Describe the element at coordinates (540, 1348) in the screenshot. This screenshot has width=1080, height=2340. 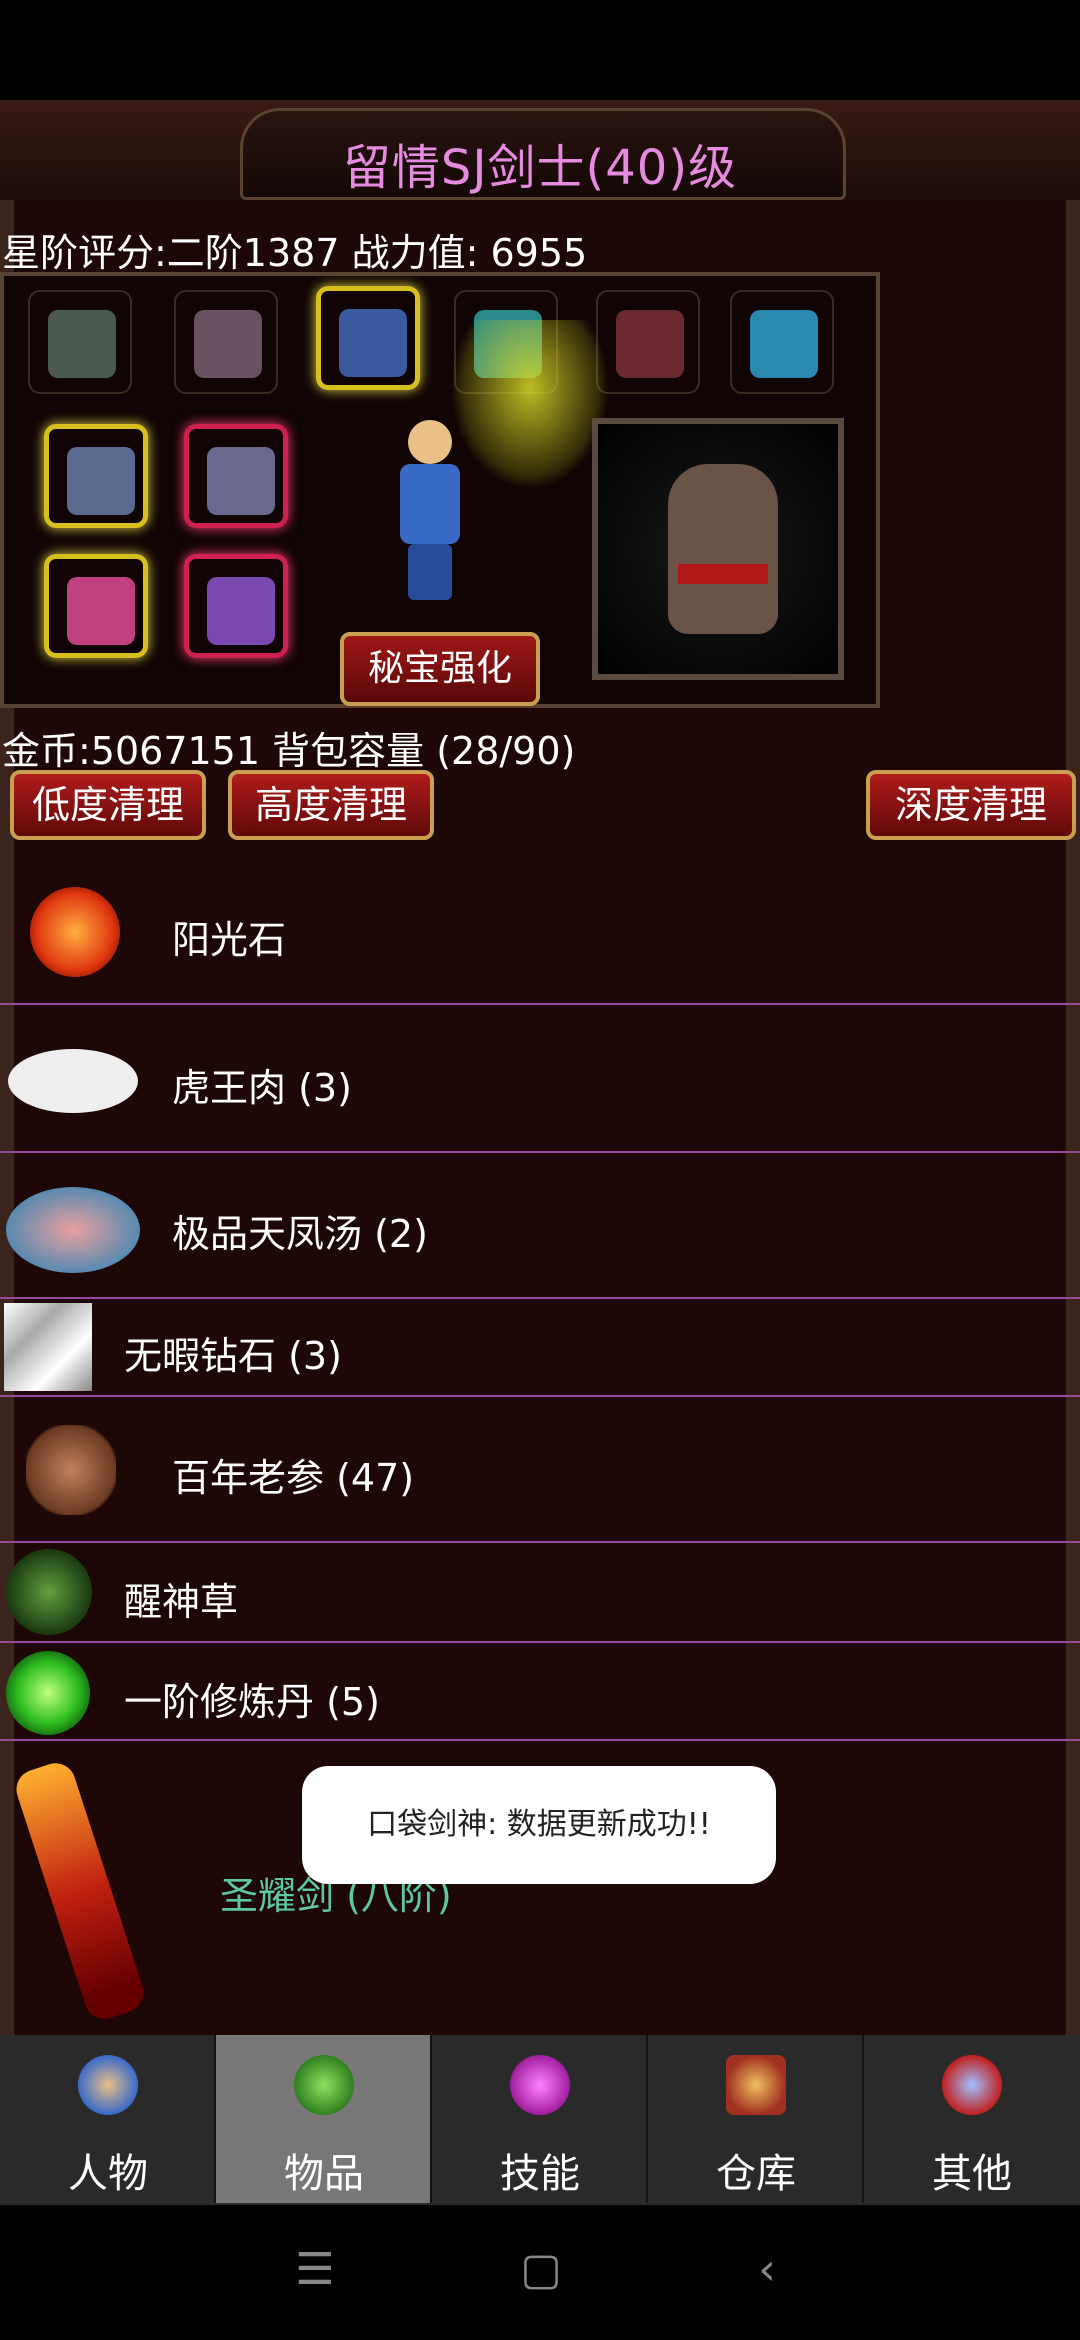
I see `list-item: 无暇钻石 (3)` at that location.